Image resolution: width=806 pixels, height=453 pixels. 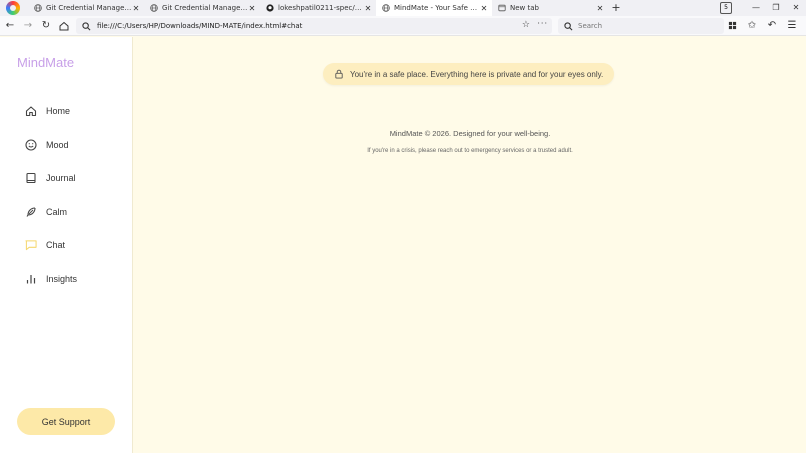 I want to click on newtab-icon, so click(x=502, y=8).